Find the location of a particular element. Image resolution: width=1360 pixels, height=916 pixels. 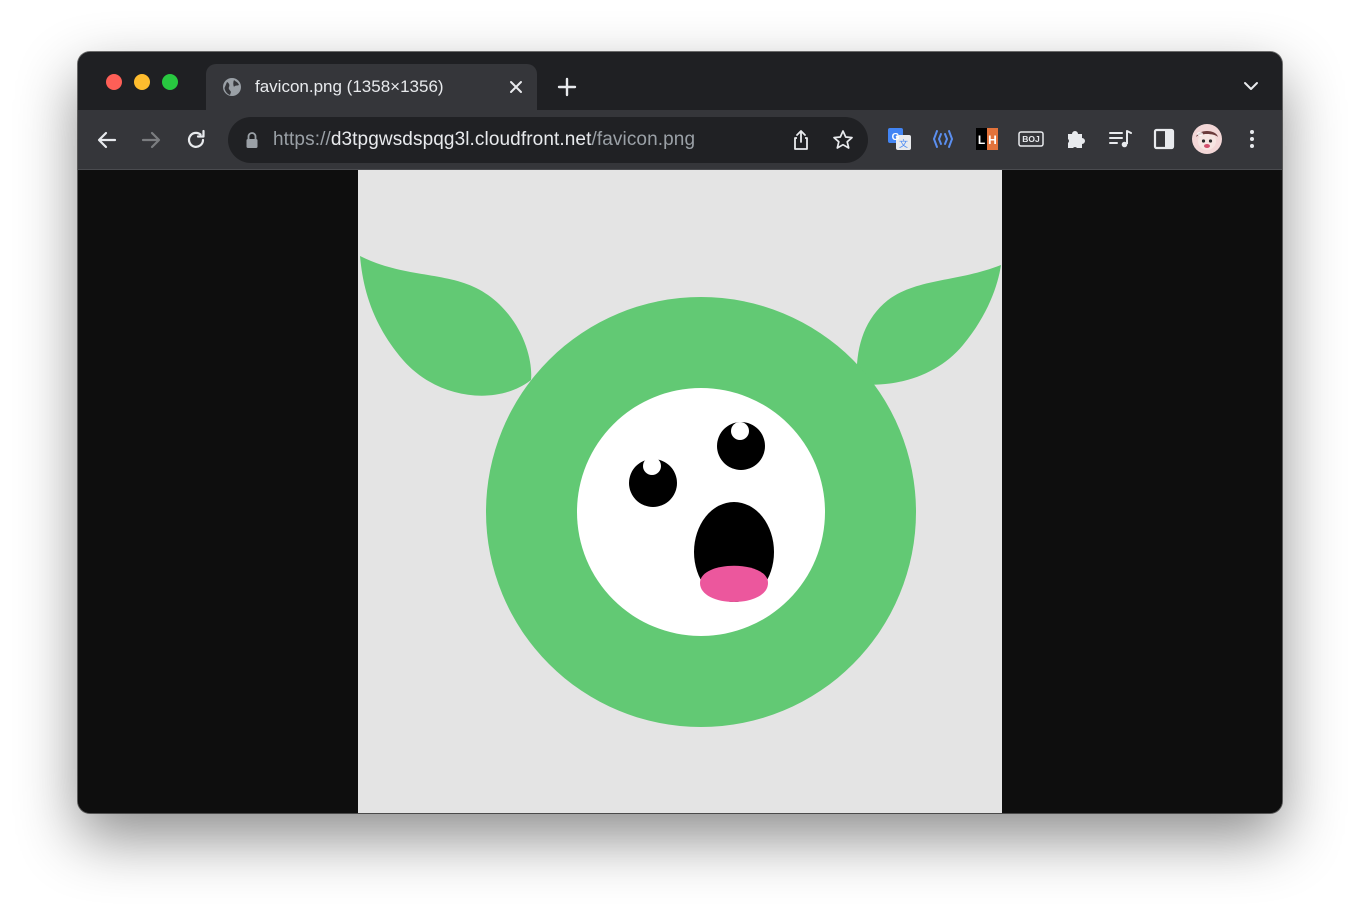

puzzle-icon is located at coordinates (1076, 139).